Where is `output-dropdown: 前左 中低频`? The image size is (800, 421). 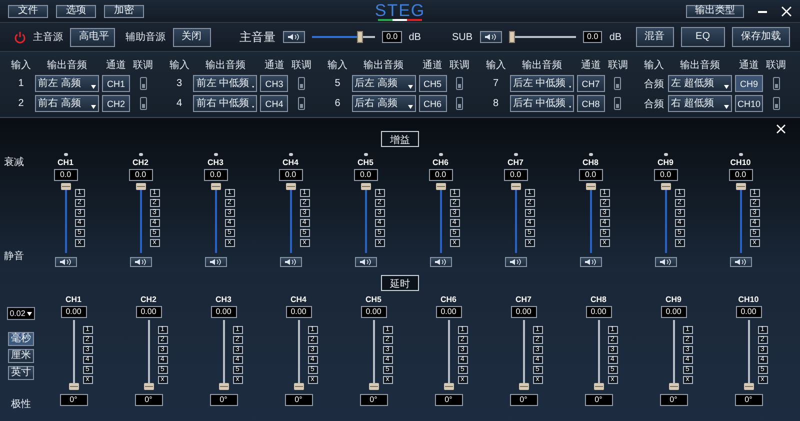 output-dropdown: 前左 中低频 is located at coordinates (225, 83).